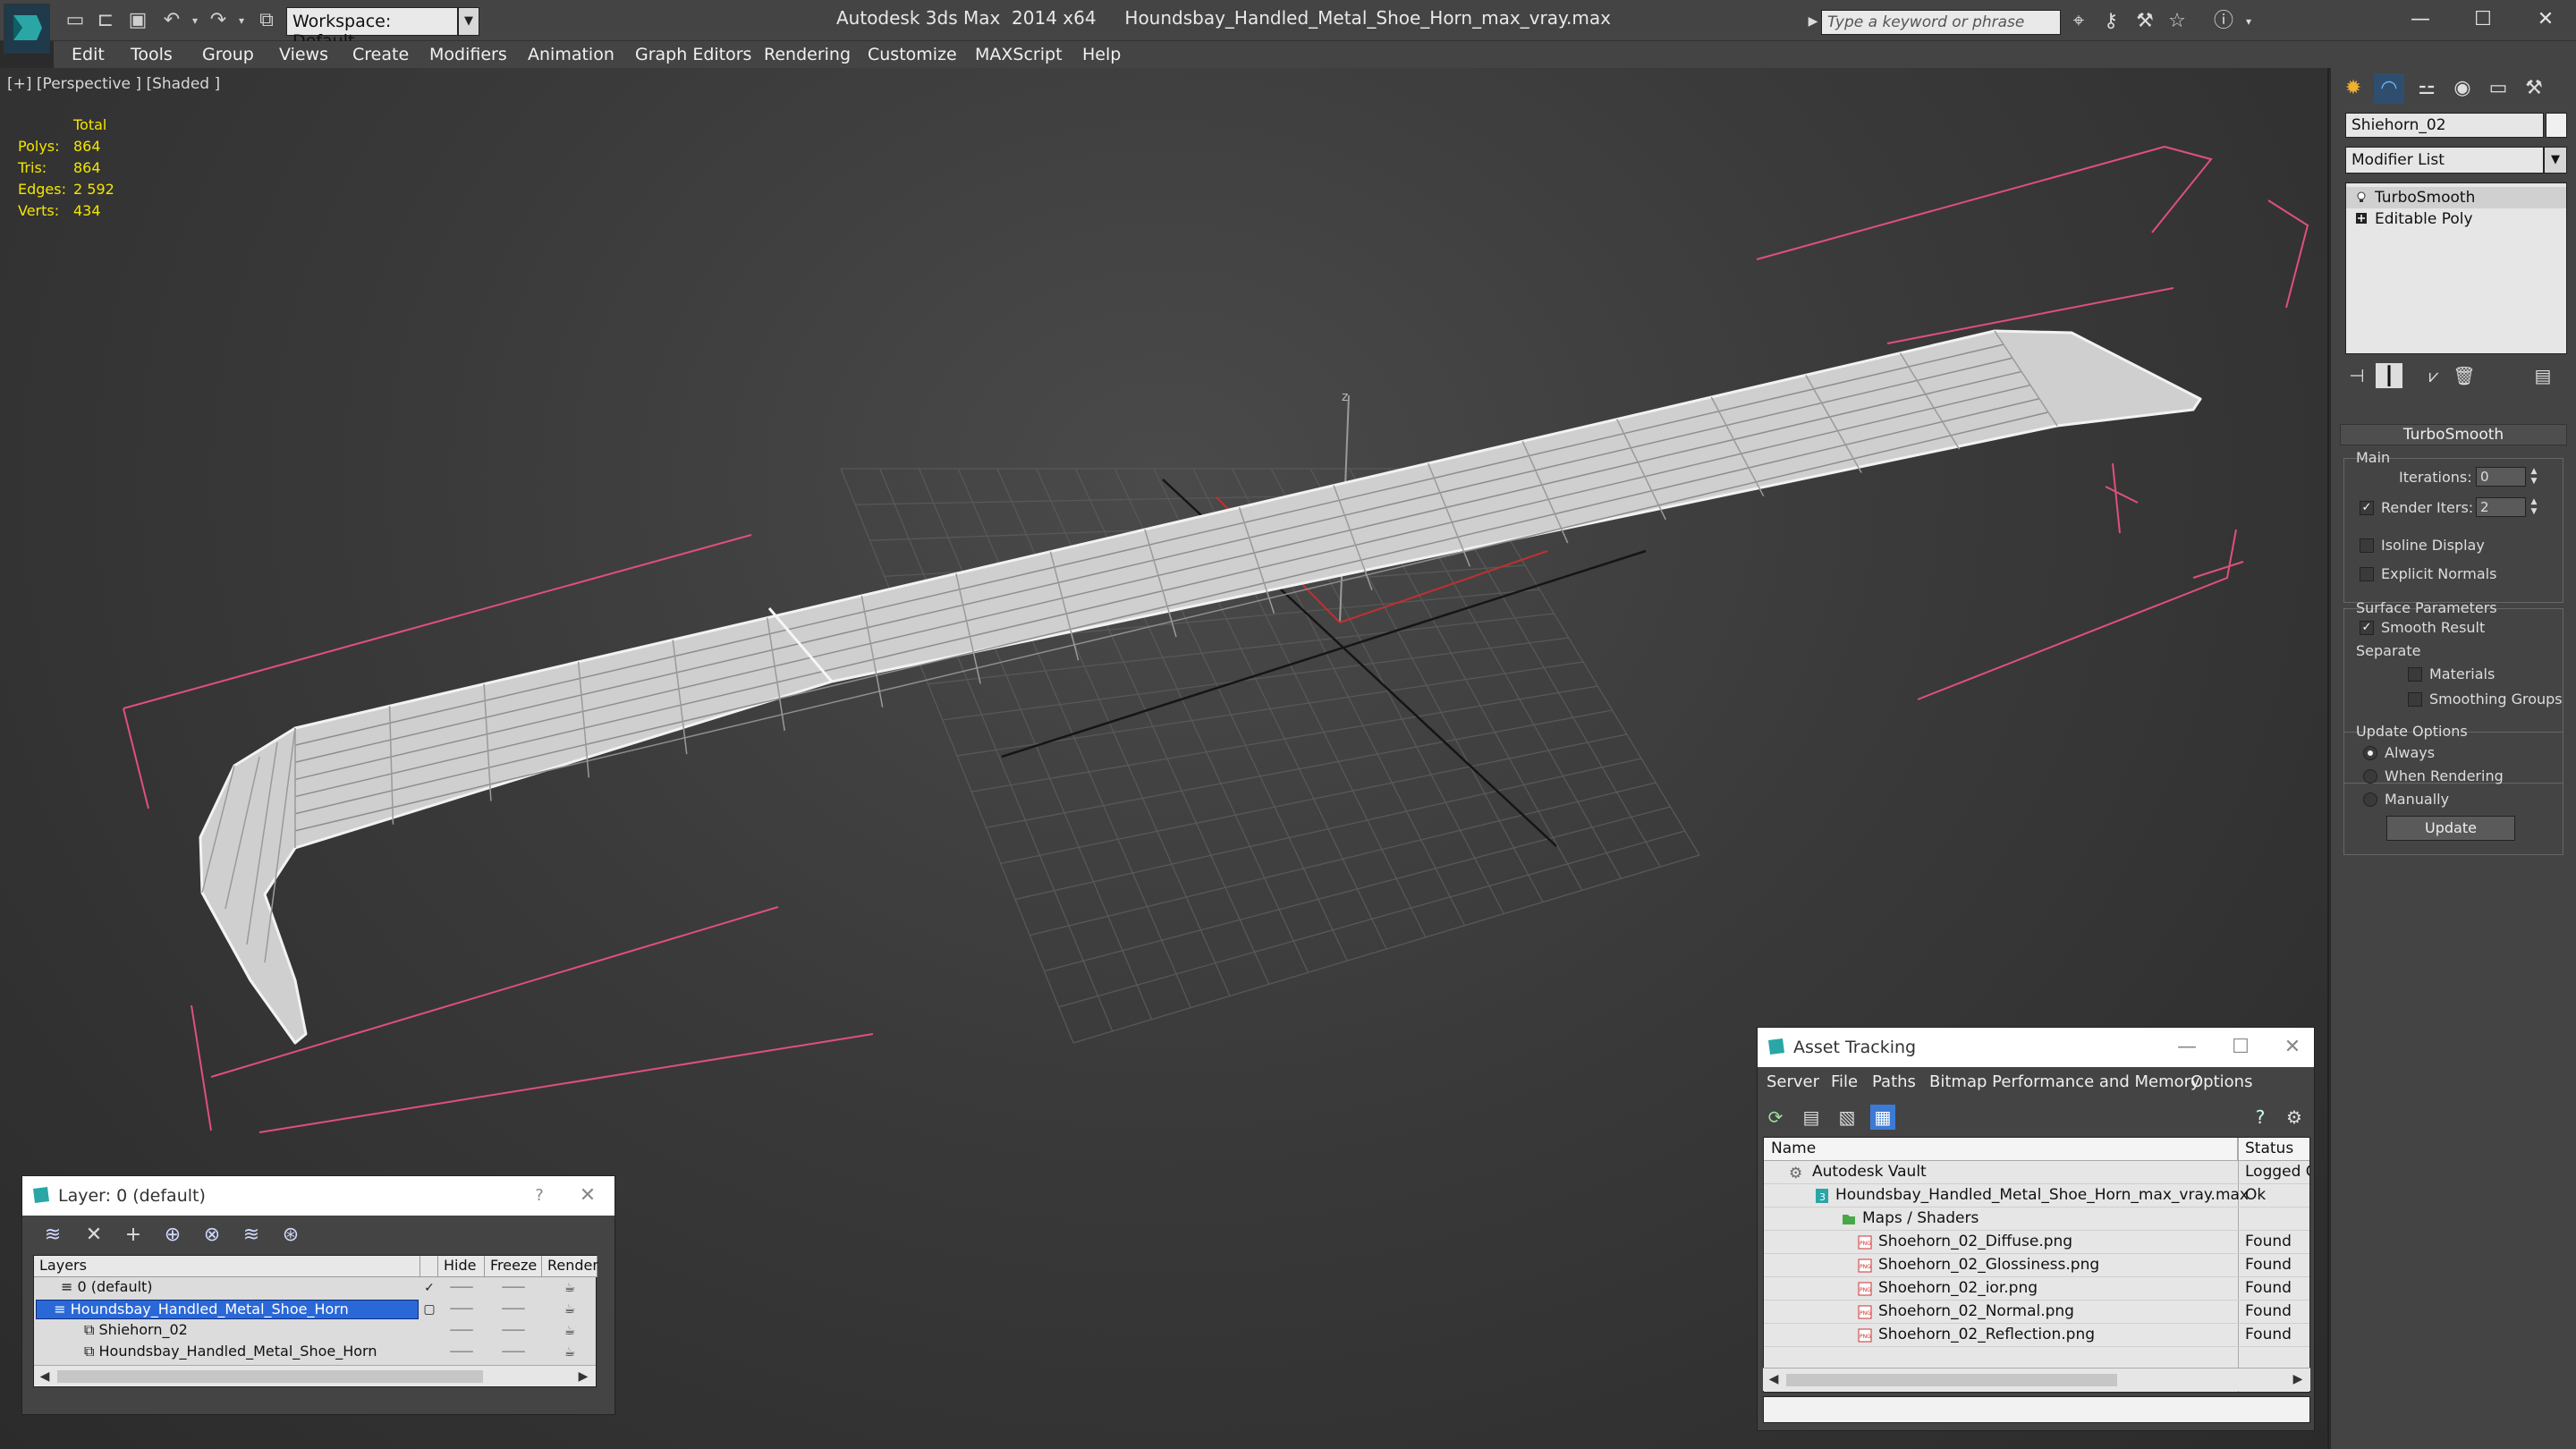 The image size is (2576, 1449). I want to click on asset-menu-file: File, so click(1844, 1081).